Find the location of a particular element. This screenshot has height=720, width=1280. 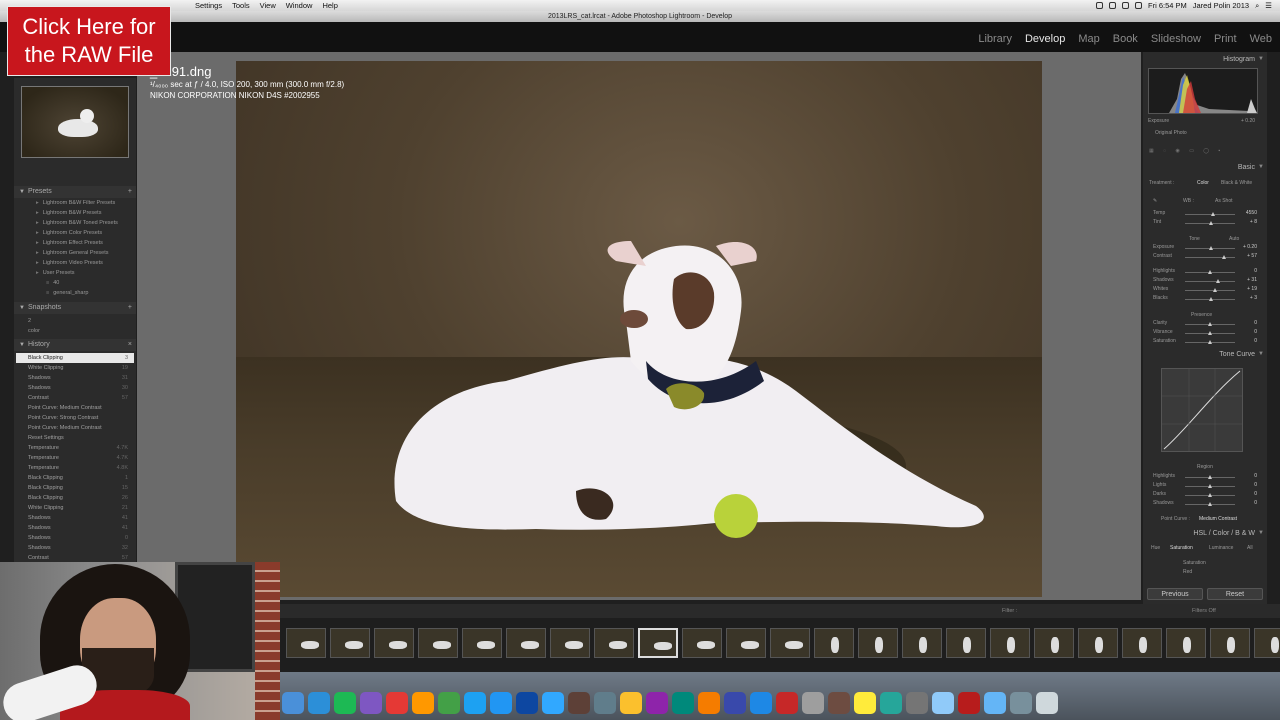

preset-folder: ▸ Lightroom B&W Filter Presets is located at coordinates (75, 203).